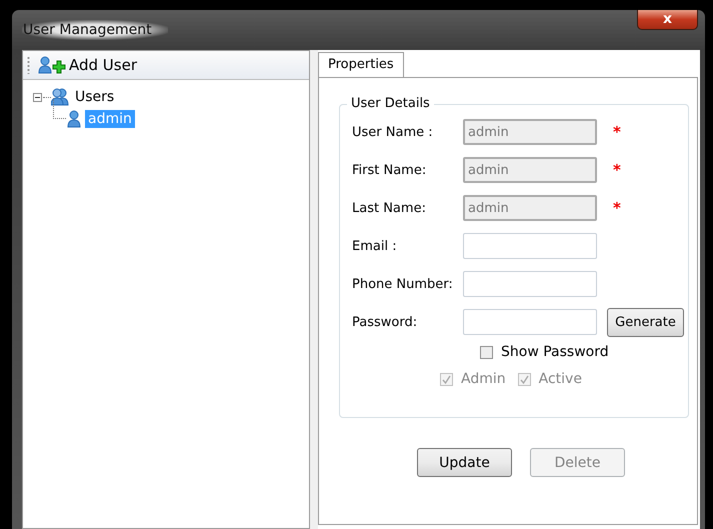 The image size is (713, 529). Describe the element at coordinates (390, 170) in the screenshot. I see `field-label: First Name:` at that location.